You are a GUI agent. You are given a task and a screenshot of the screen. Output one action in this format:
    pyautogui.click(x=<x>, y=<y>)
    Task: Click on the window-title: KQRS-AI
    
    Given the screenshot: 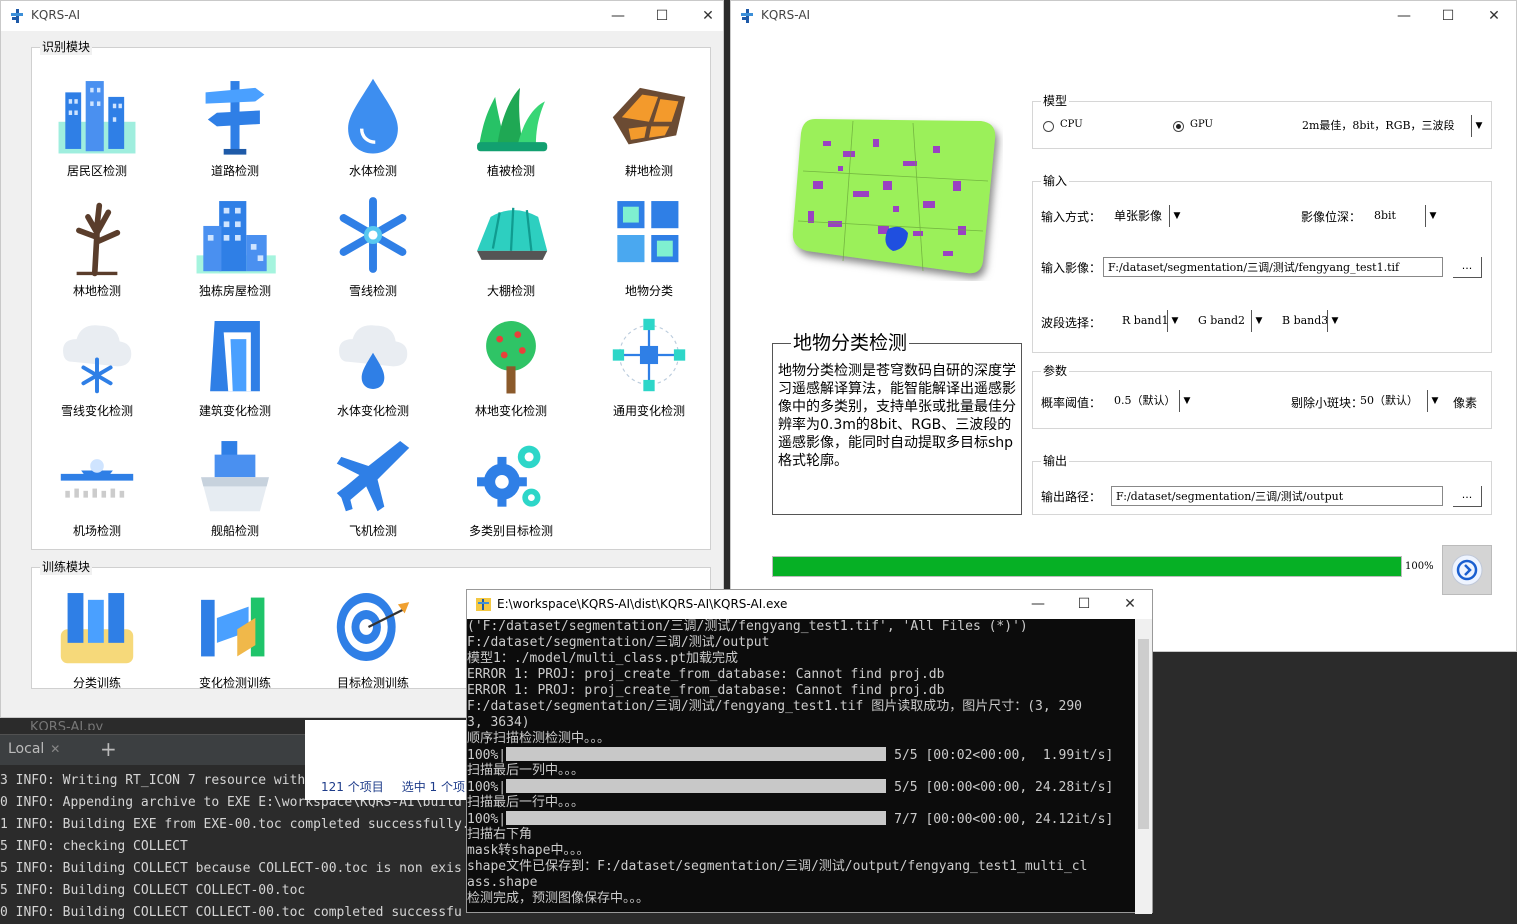 What is the action you would take?
    pyautogui.click(x=786, y=15)
    